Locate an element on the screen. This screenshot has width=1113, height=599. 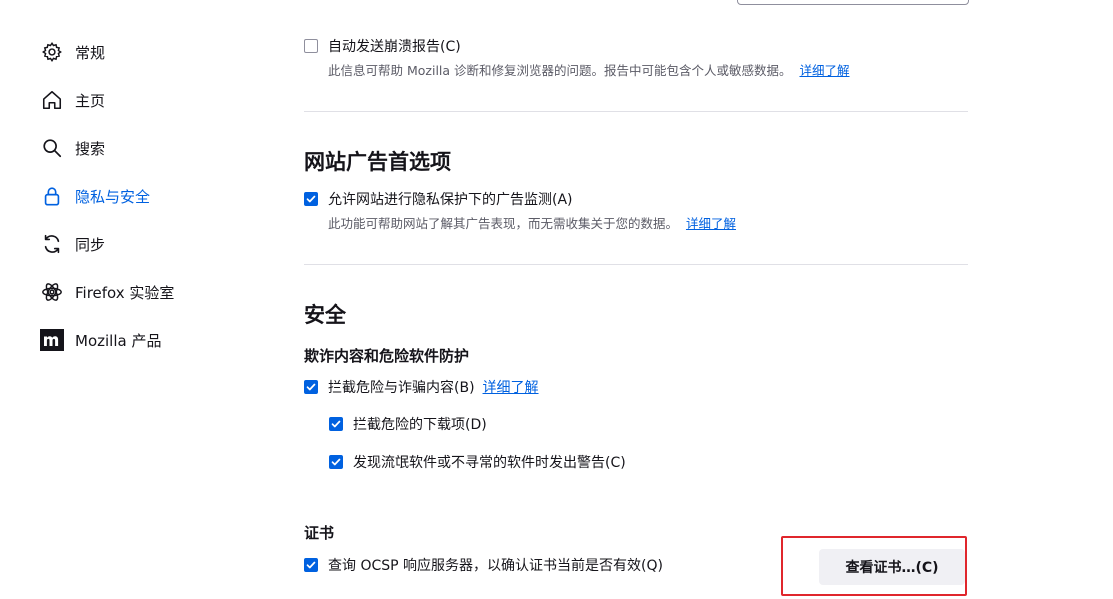
block-downloads-option: 拦截危险的下载项(D) is located at coordinates (408, 424).